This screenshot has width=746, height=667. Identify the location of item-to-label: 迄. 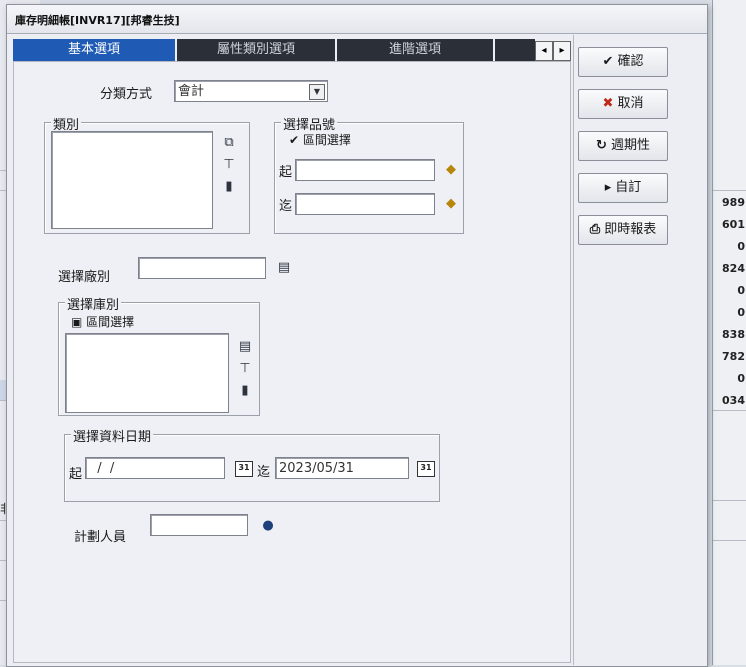
(286, 206).